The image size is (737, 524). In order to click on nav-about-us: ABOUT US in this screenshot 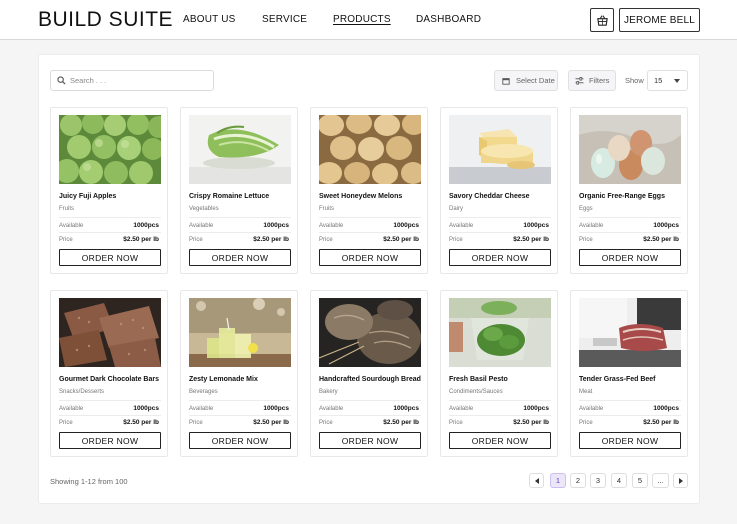, I will do `click(209, 19)`.